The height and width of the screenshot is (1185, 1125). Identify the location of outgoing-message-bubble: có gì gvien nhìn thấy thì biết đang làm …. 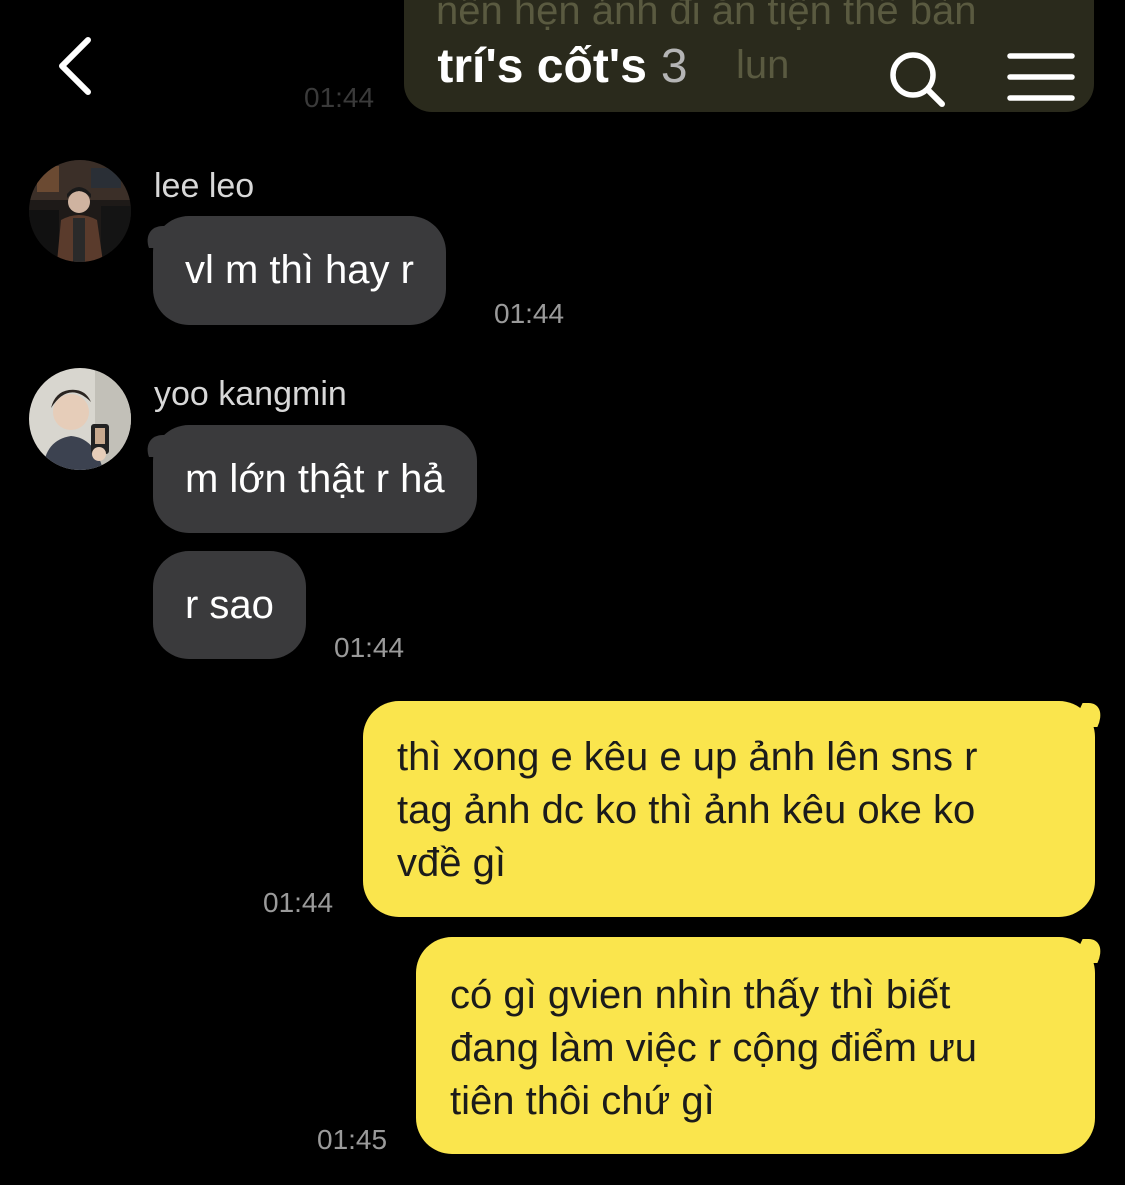
(755, 1045).